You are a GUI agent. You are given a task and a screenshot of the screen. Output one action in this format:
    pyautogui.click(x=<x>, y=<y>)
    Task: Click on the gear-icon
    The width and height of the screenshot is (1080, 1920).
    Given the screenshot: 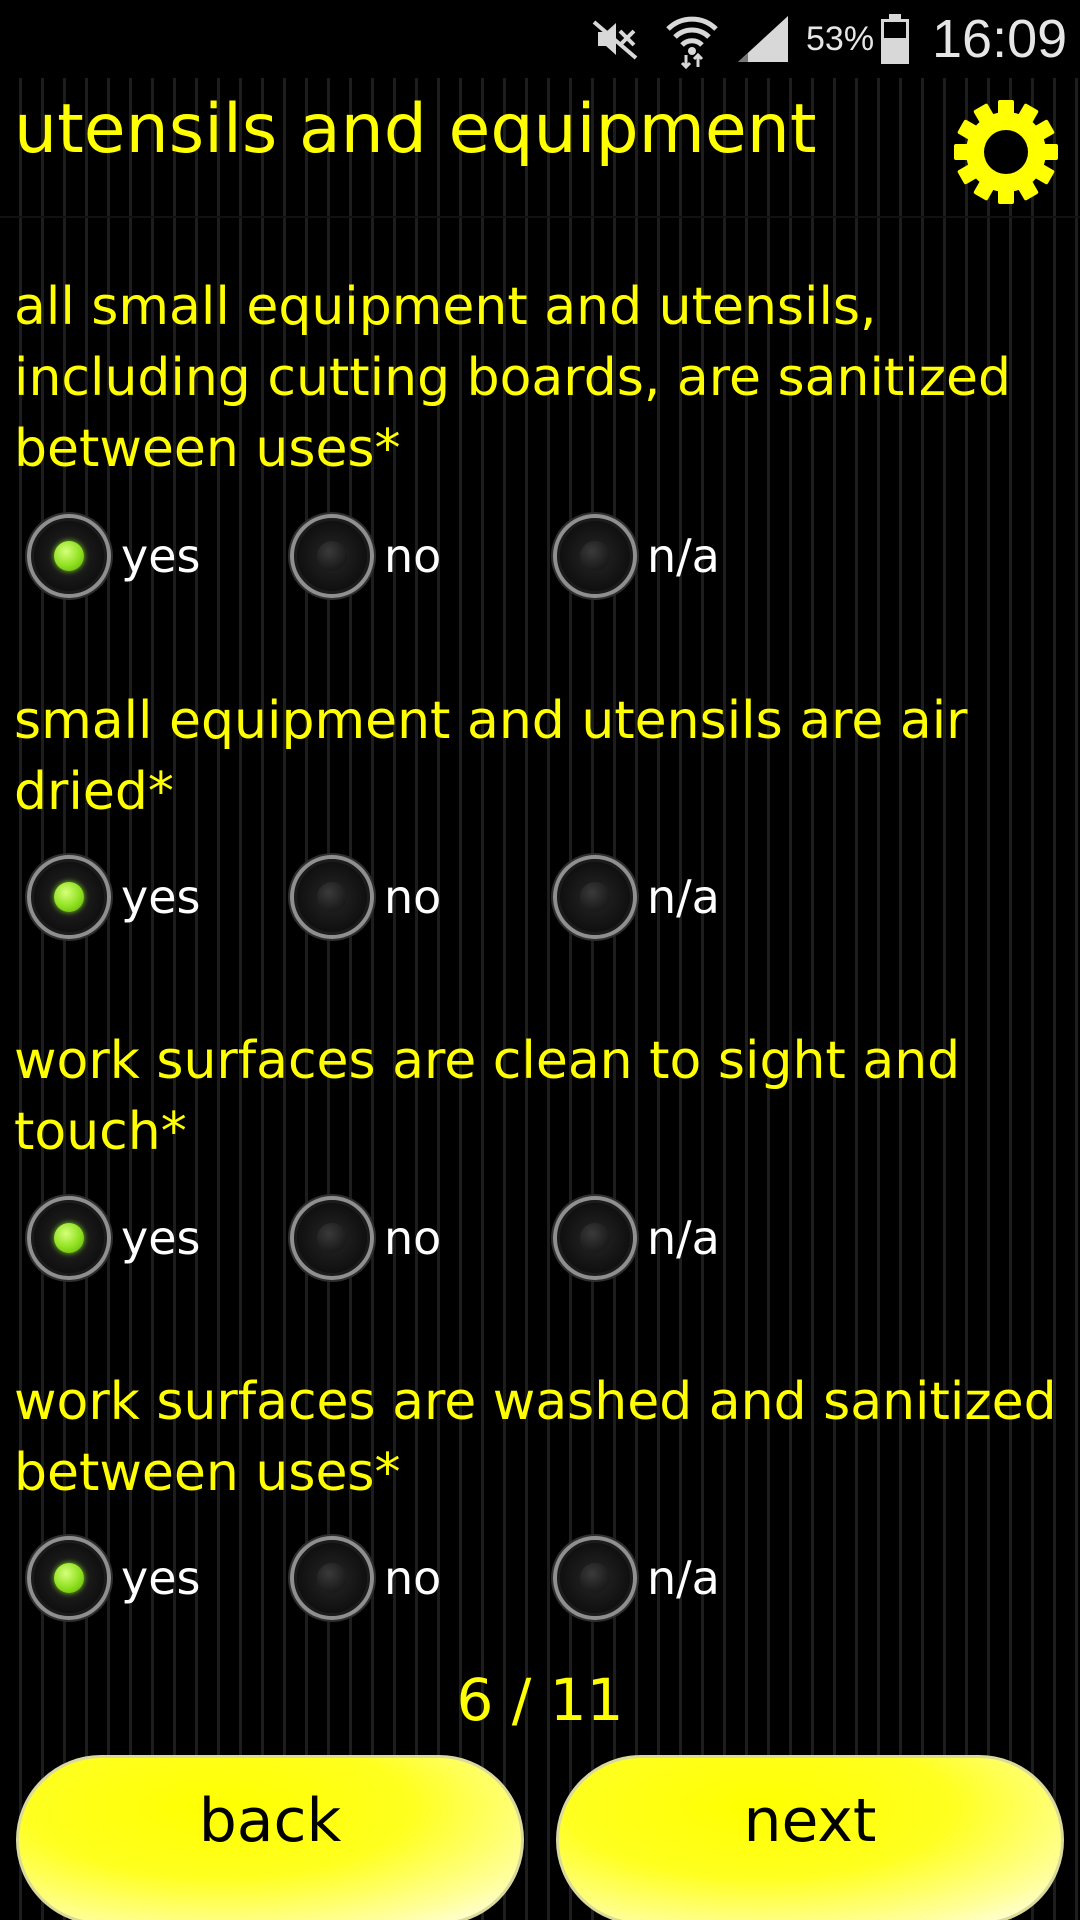 What is the action you would take?
    pyautogui.click(x=1006, y=152)
    